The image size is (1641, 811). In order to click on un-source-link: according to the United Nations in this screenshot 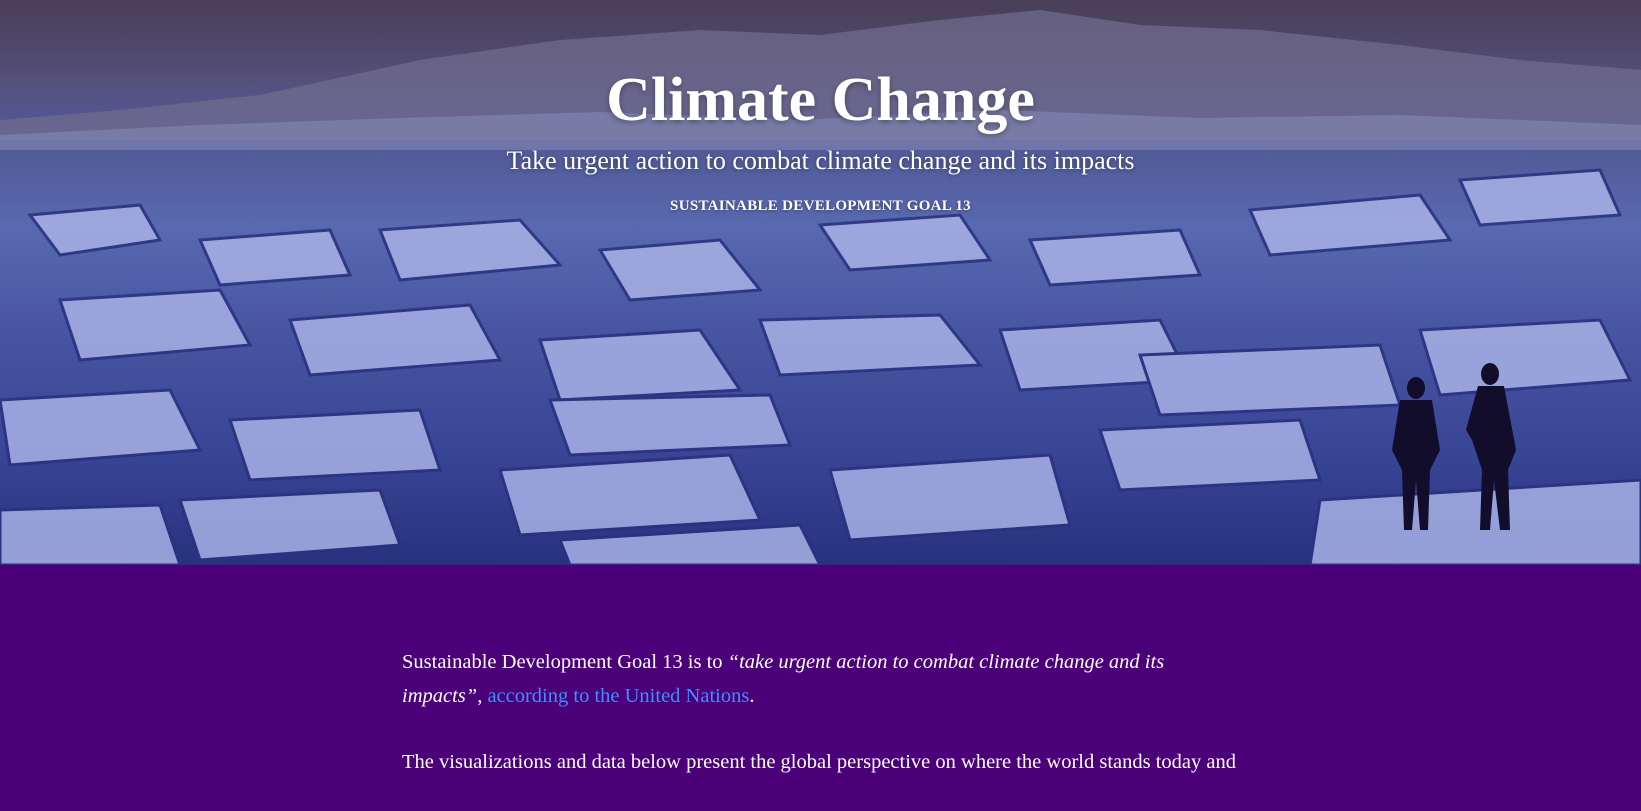, I will do `click(618, 696)`.